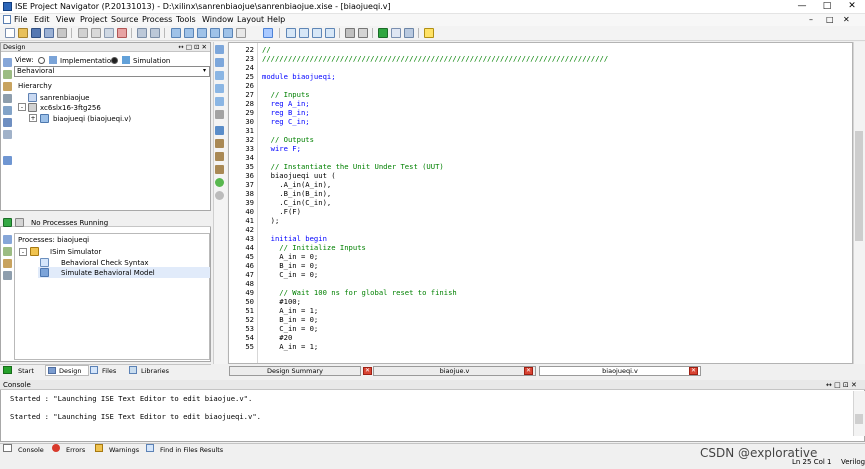 The width and height of the screenshot is (865, 469). Describe the element at coordinates (802, 6) in the screenshot. I see `minimize-button: —` at that location.